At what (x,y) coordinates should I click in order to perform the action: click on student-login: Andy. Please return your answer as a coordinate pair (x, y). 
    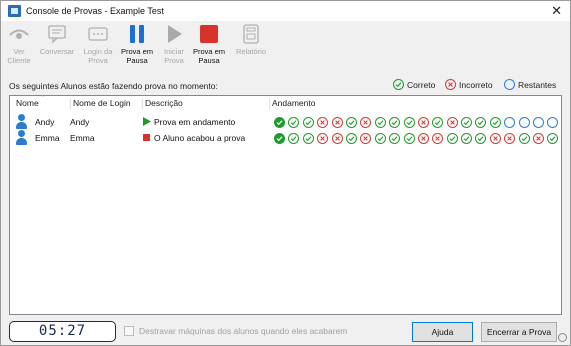
    Looking at the image, I should click on (80, 122).